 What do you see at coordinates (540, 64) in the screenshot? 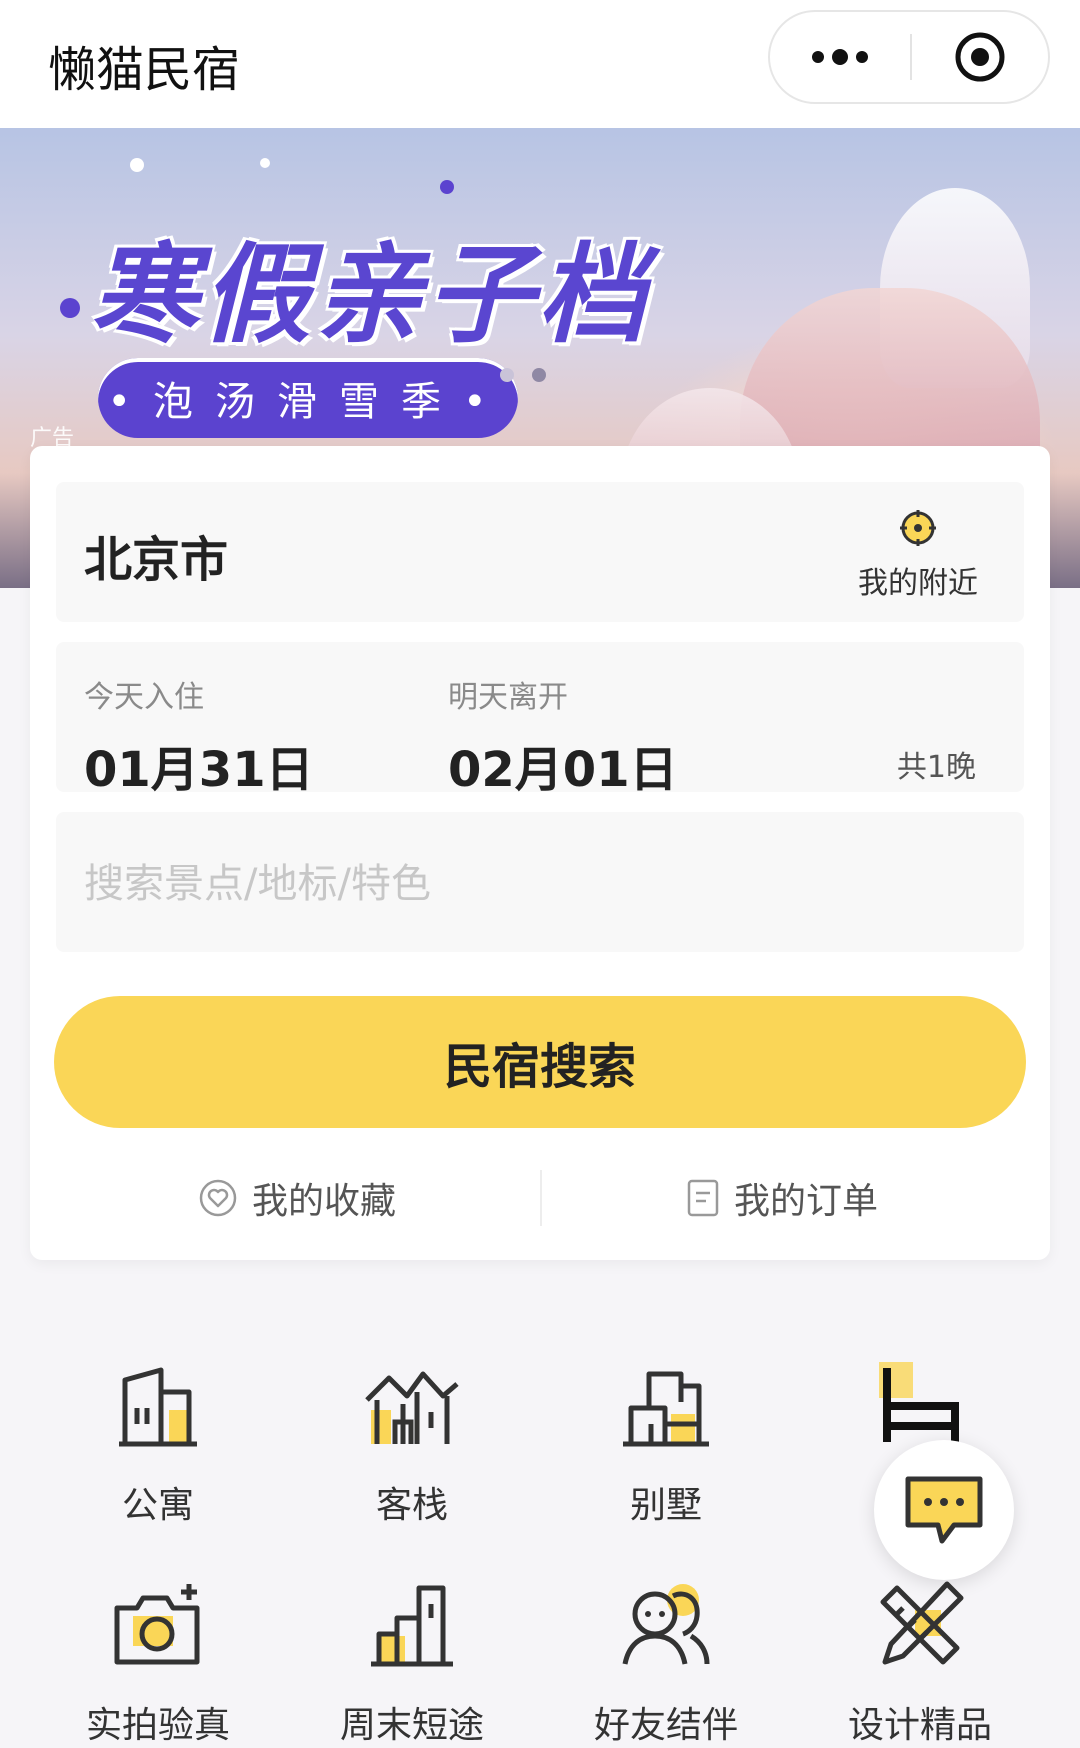
I see `app-bar: 懒猫民宿` at bounding box center [540, 64].